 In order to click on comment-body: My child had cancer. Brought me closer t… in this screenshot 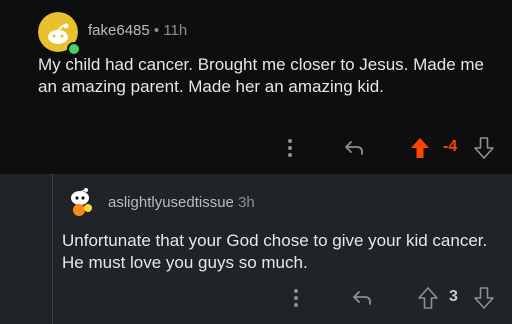, I will do `click(261, 75)`.